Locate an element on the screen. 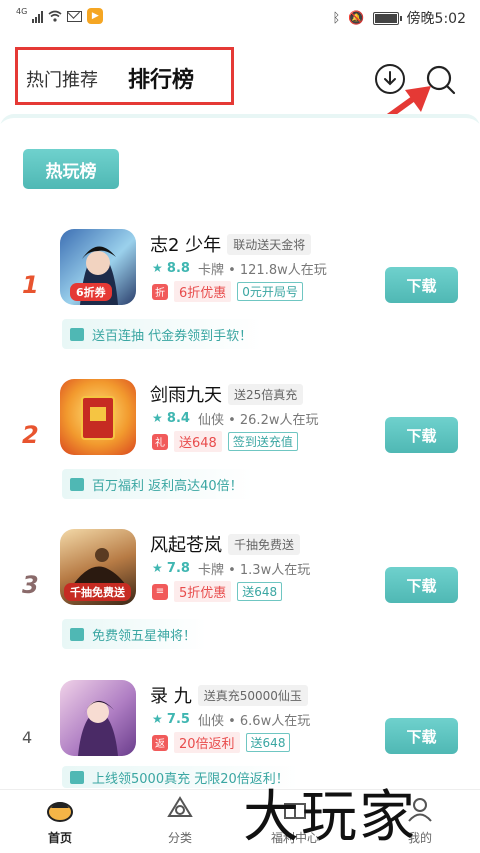  promo-row: 礼 送648 签到送充值 is located at coordinates (225, 441).